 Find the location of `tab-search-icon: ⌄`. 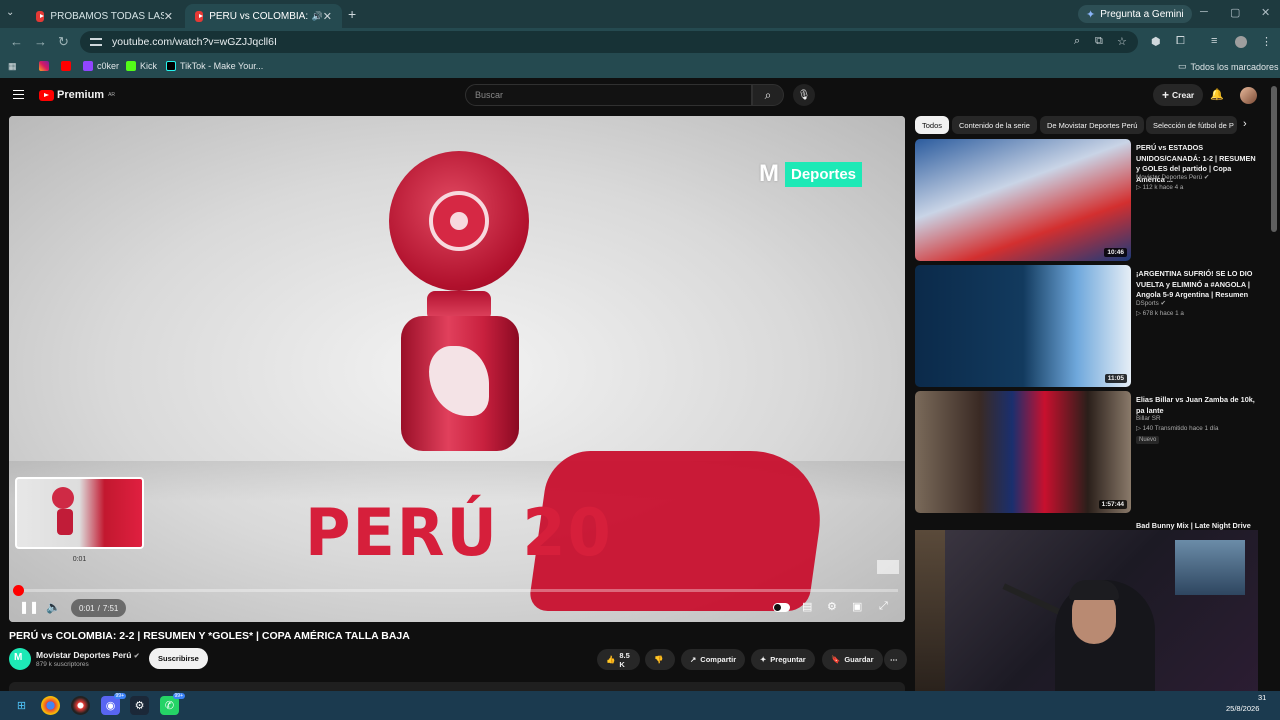

tab-search-icon: ⌄ is located at coordinates (10, 12).